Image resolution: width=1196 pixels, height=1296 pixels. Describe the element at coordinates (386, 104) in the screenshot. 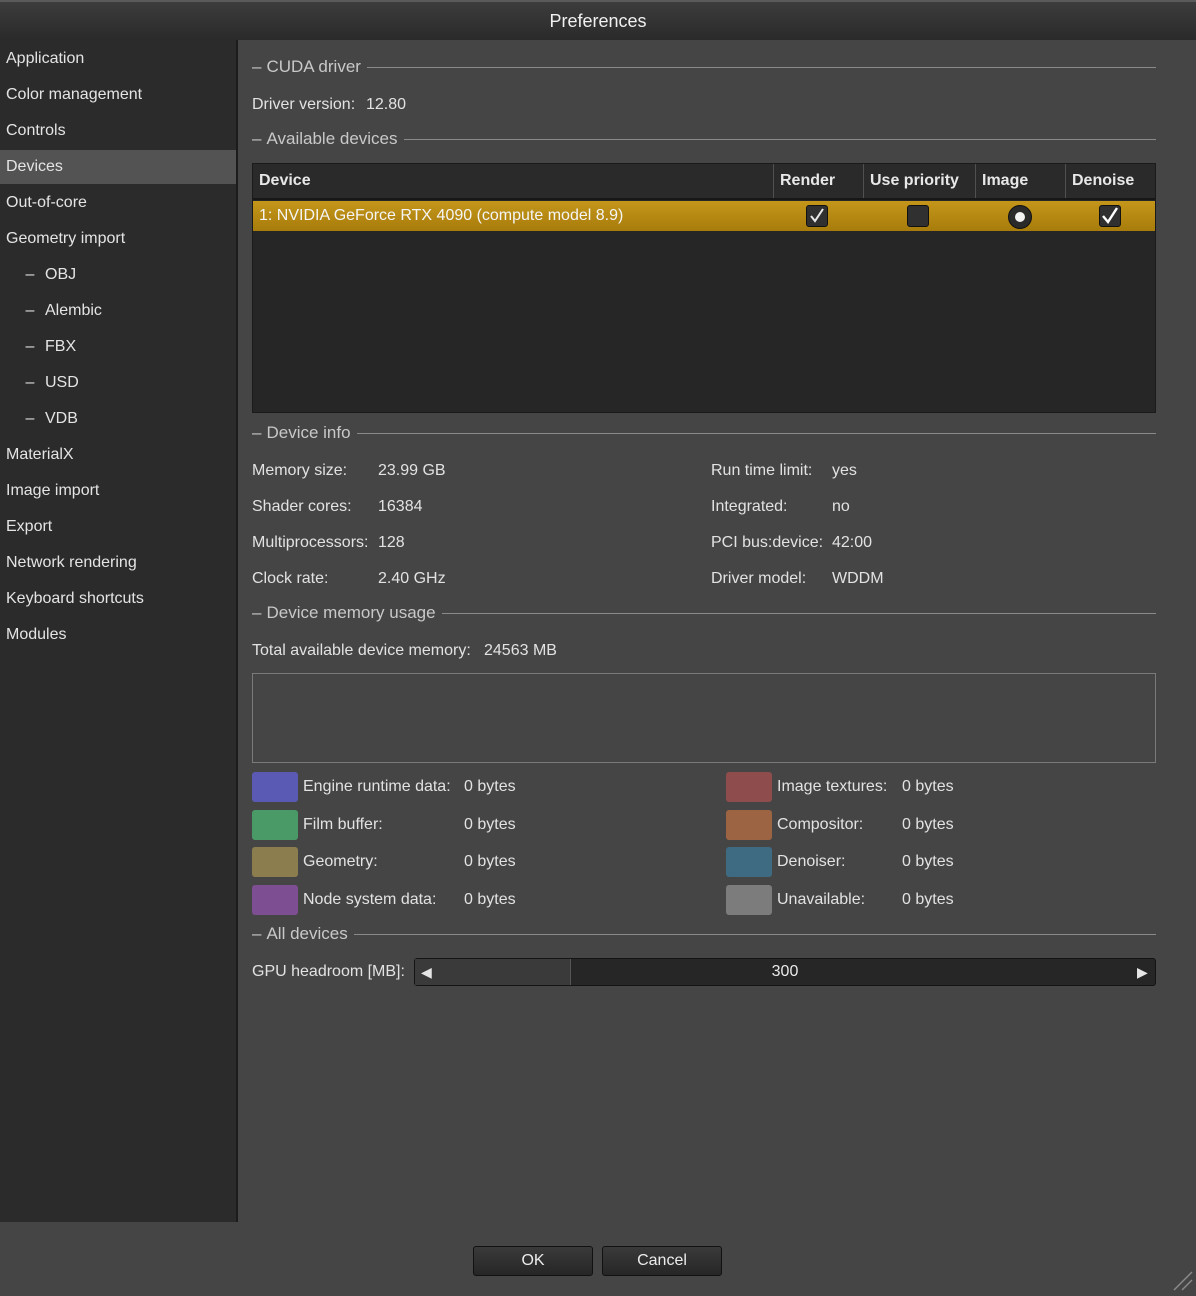

I see `driver-version-value: 12.80` at that location.